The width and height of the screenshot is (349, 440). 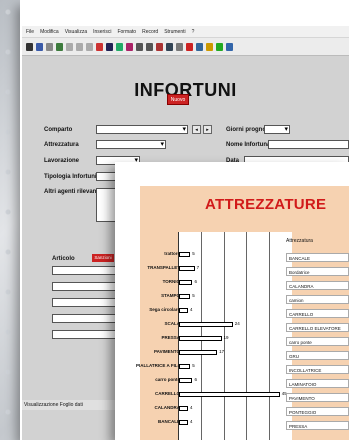 What do you see at coordinates (172, 253) in the screenshot?
I see `category-label: trattore` at bounding box center [172, 253].